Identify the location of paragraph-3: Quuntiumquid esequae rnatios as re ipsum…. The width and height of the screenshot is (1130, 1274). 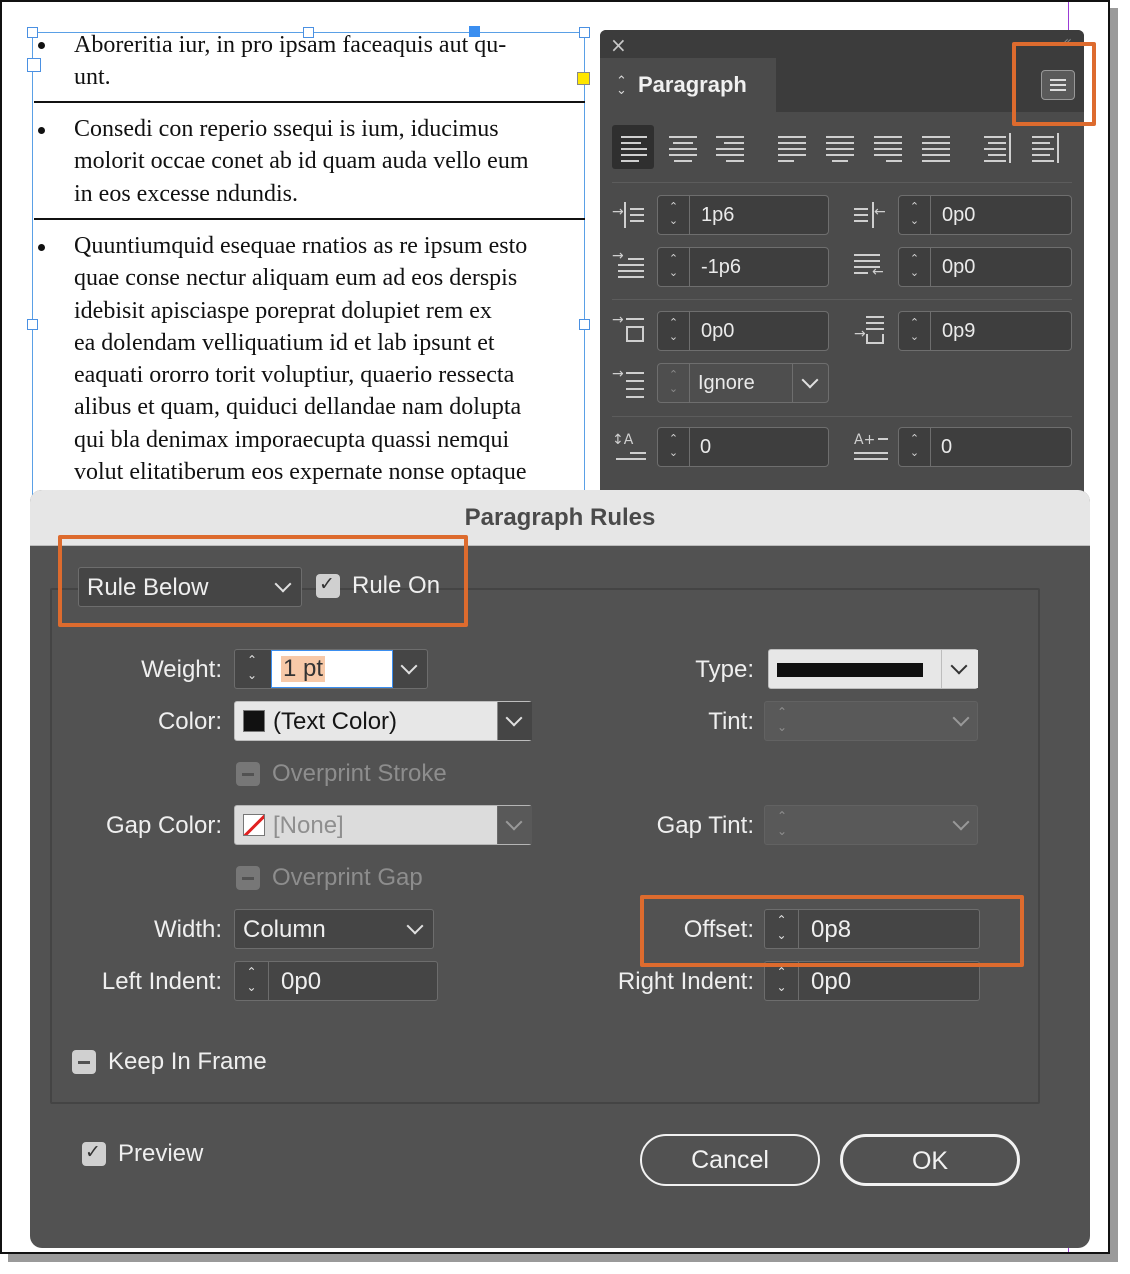
(329, 359).